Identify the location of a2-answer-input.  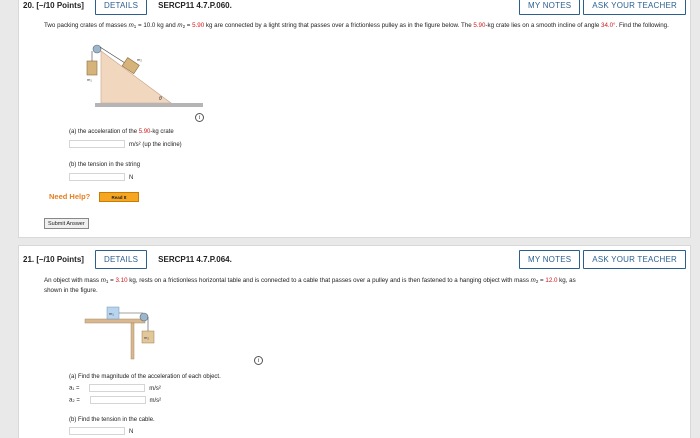
(117, 400).